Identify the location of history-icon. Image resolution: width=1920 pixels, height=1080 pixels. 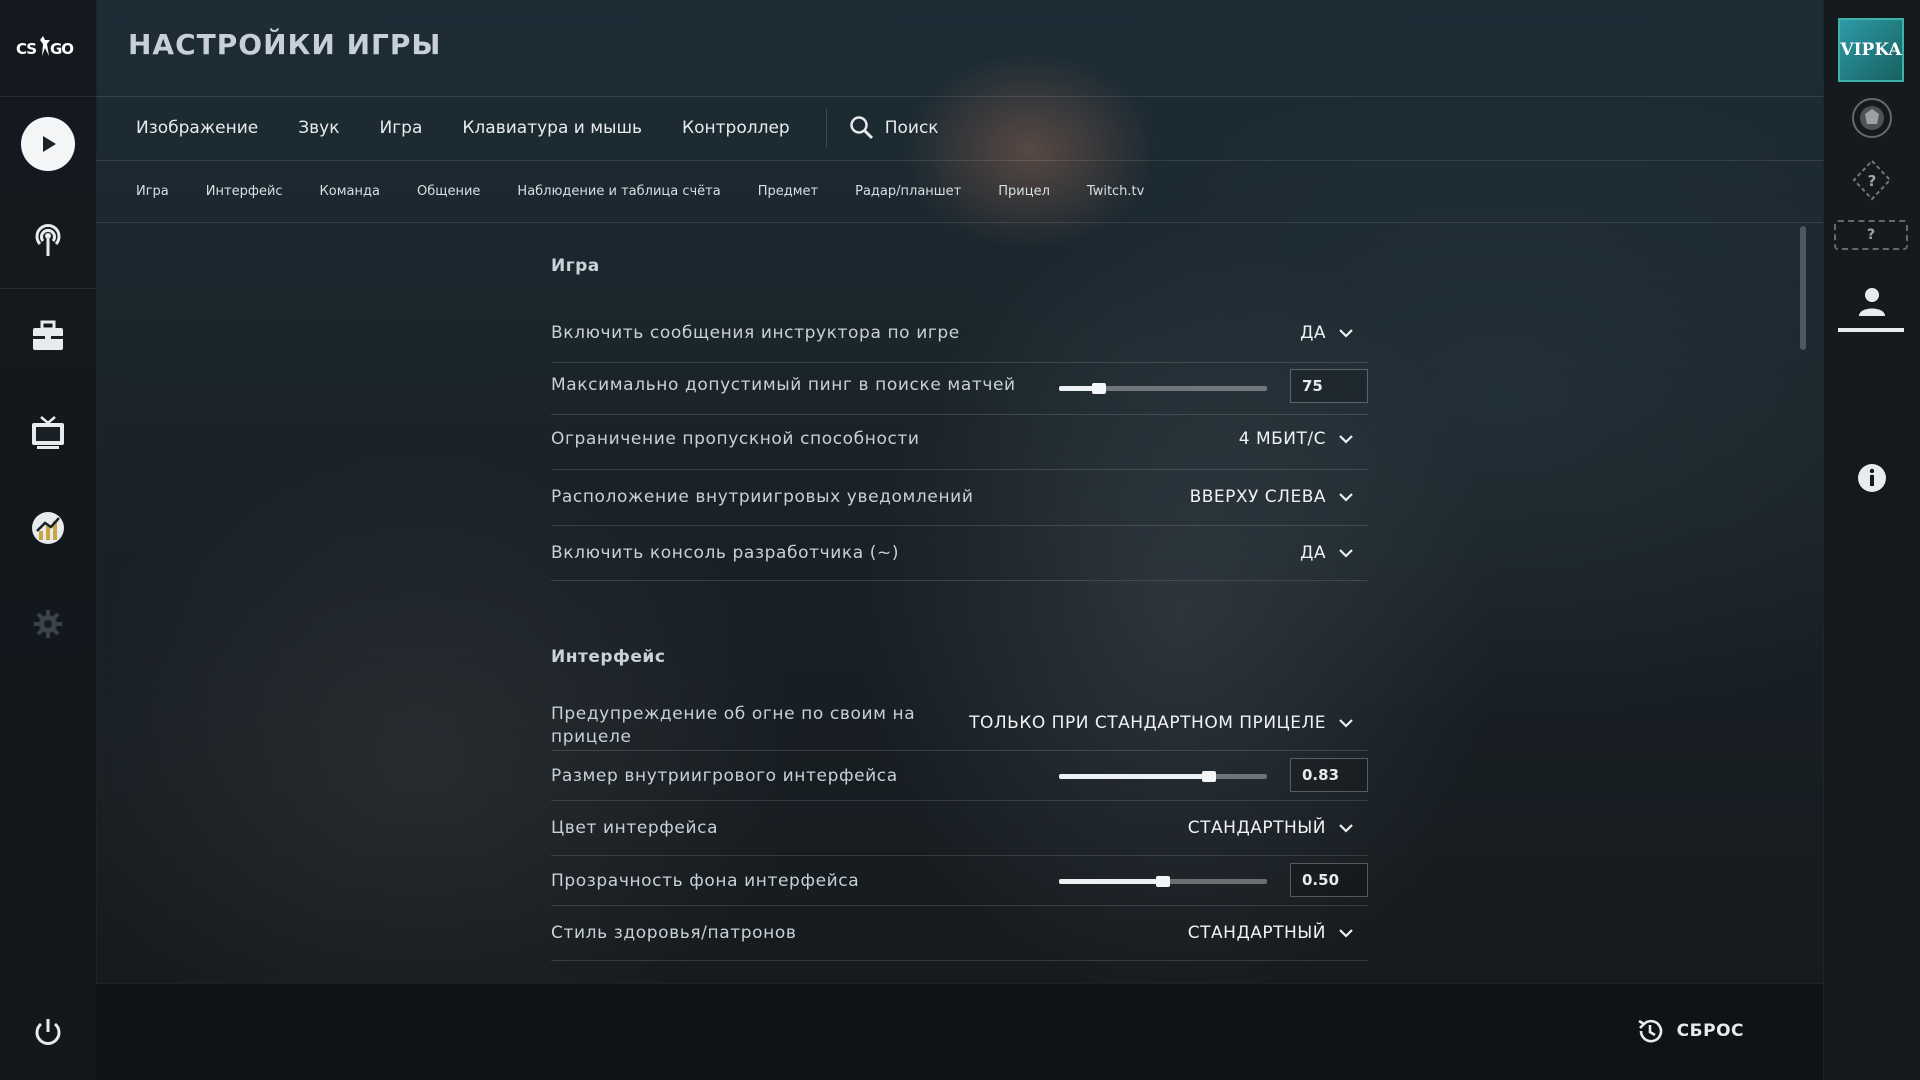
(1650, 1031).